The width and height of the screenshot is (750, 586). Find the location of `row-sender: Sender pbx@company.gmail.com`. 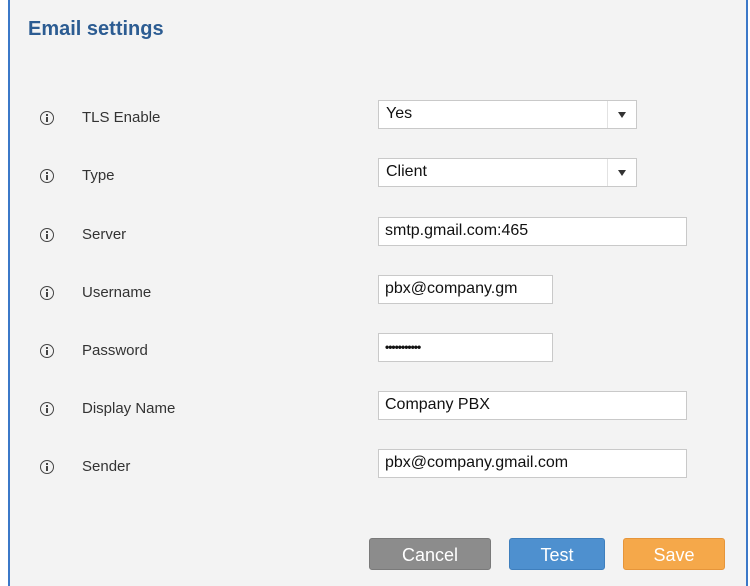

row-sender: Sender pbx@company.gmail.com is located at coordinates (378, 466).